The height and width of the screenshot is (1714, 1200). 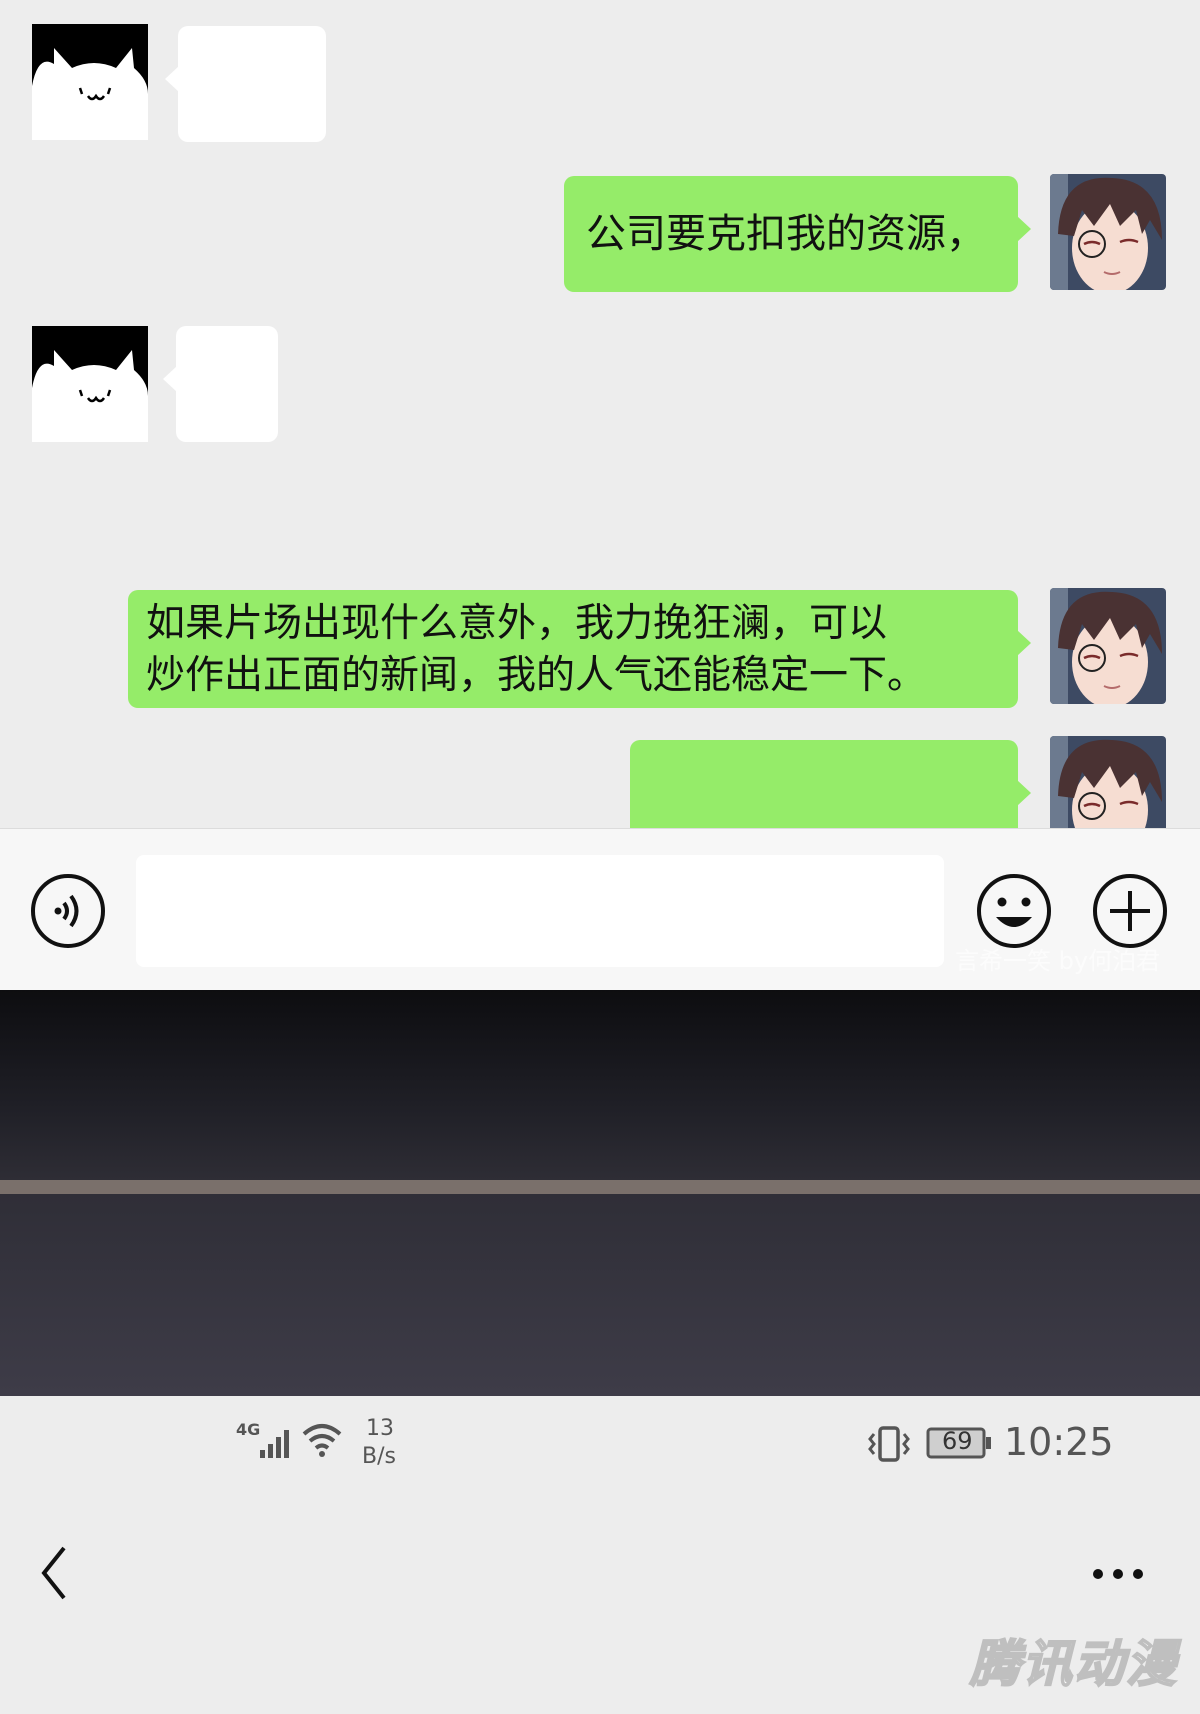 What do you see at coordinates (1059, 1442) in the screenshot?
I see `clock-time: 10:25` at bounding box center [1059, 1442].